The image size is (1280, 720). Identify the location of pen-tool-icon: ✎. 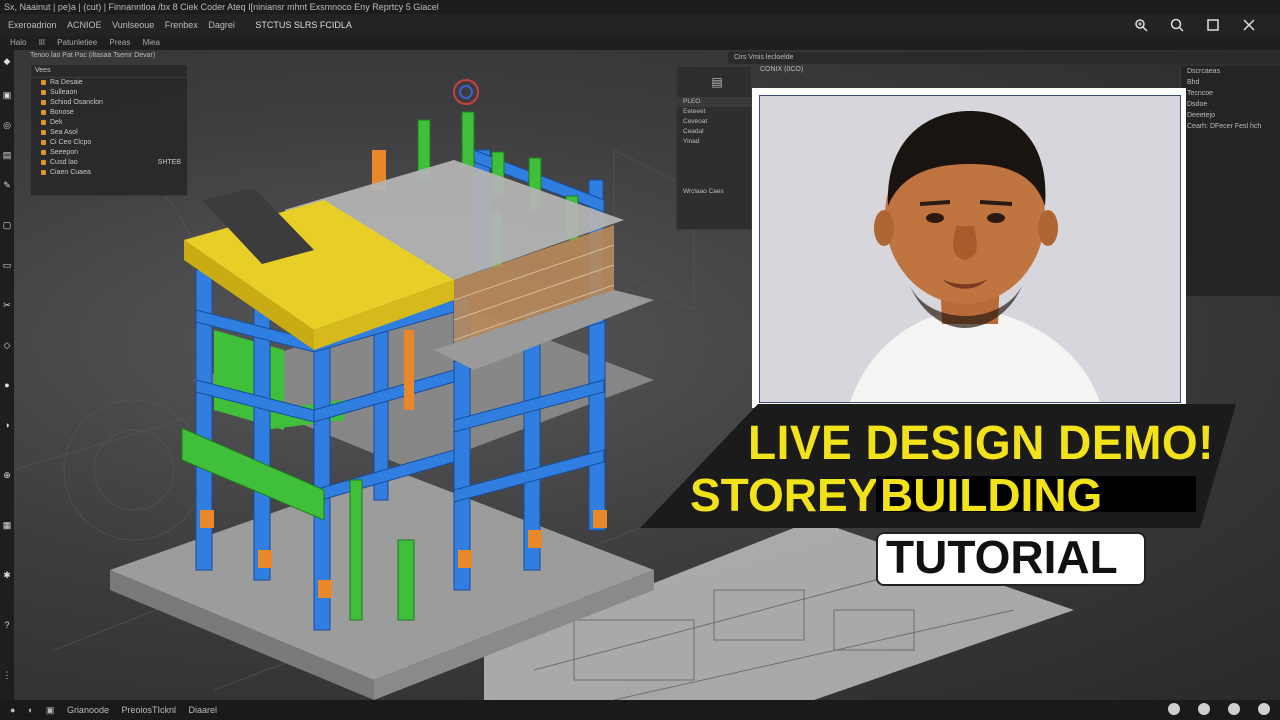
(7, 185).